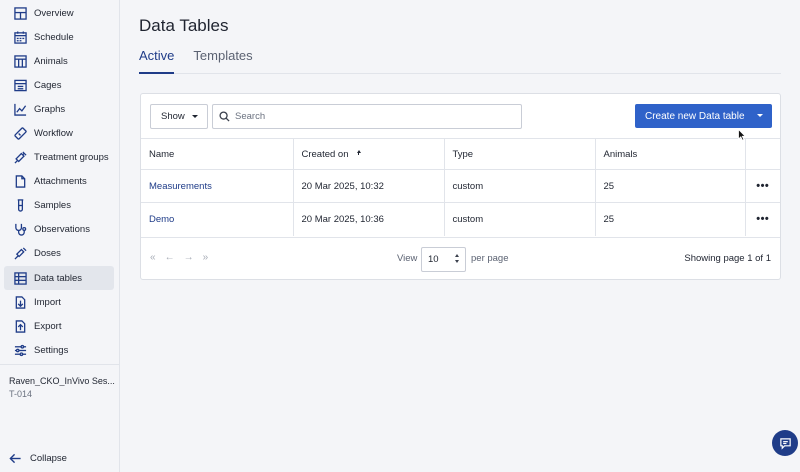 Image resolution: width=800 pixels, height=472 pixels. Describe the element at coordinates (375, 116) in the screenshot. I see `search-input` at that location.